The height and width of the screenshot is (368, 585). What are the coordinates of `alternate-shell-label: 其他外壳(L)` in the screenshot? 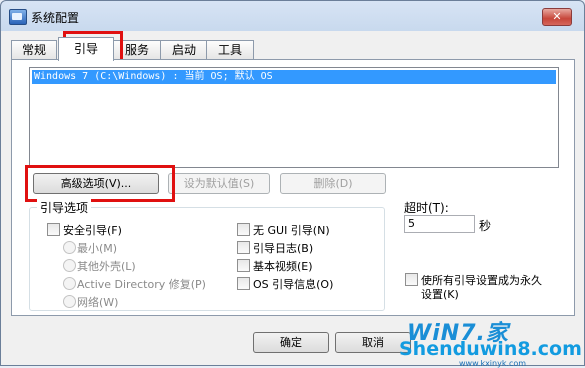 It's located at (106, 266).